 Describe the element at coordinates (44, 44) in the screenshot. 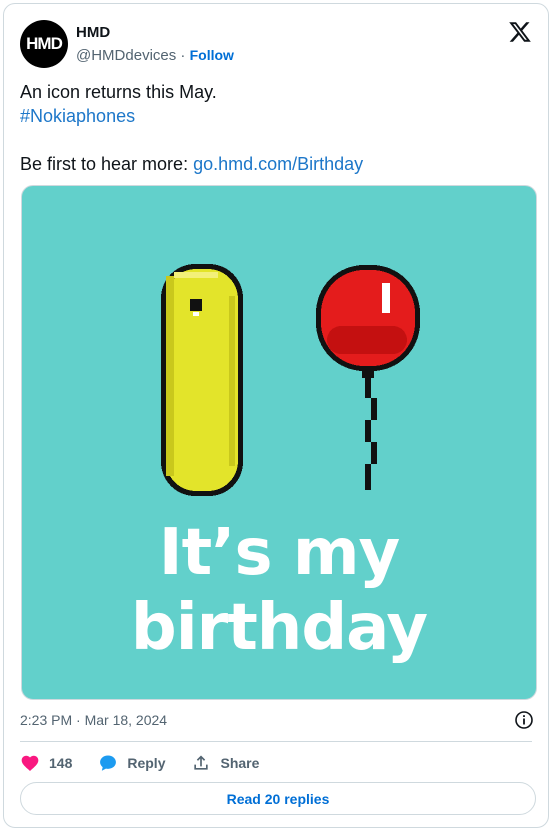

I see `avatar: HMD` at that location.